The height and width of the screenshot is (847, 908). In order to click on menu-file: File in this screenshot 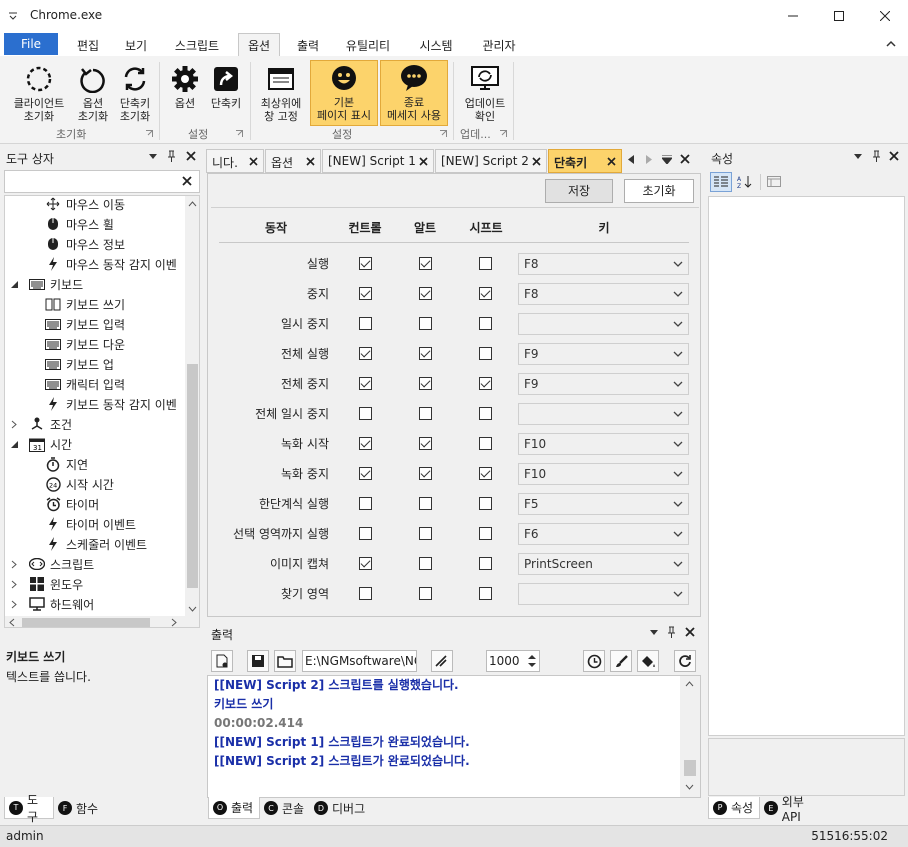, I will do `click(31, 44)`.